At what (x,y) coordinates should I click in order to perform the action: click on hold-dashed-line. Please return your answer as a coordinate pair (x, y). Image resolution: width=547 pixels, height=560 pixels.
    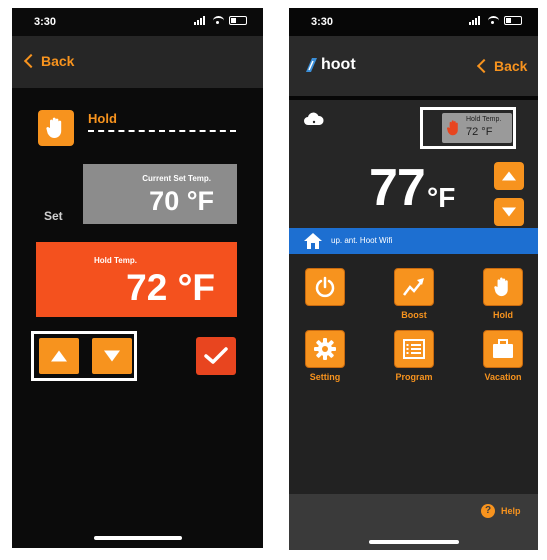
    Looking at the image, I should click on (162, 131).